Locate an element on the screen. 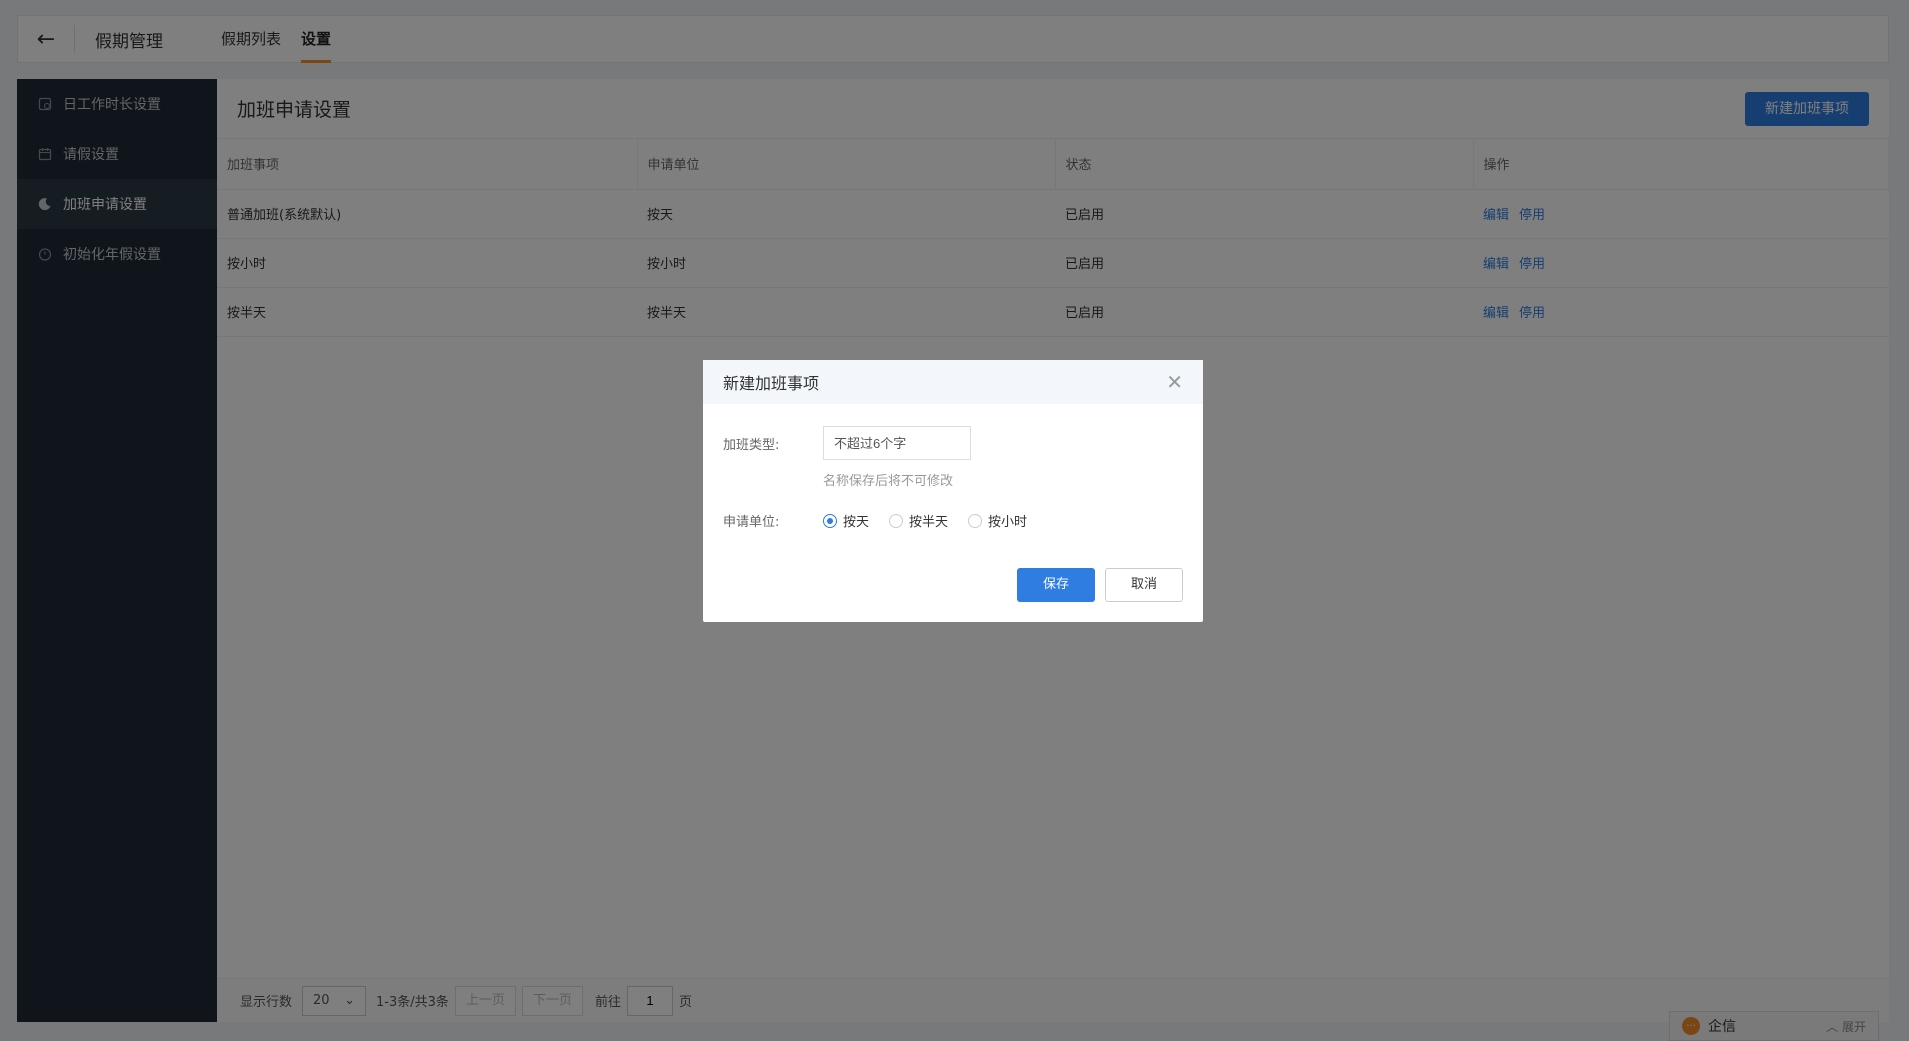 This screenshot has height=1041, width=1909. overtime-type-row: 加班类型: is located at coordinates (953, 443).